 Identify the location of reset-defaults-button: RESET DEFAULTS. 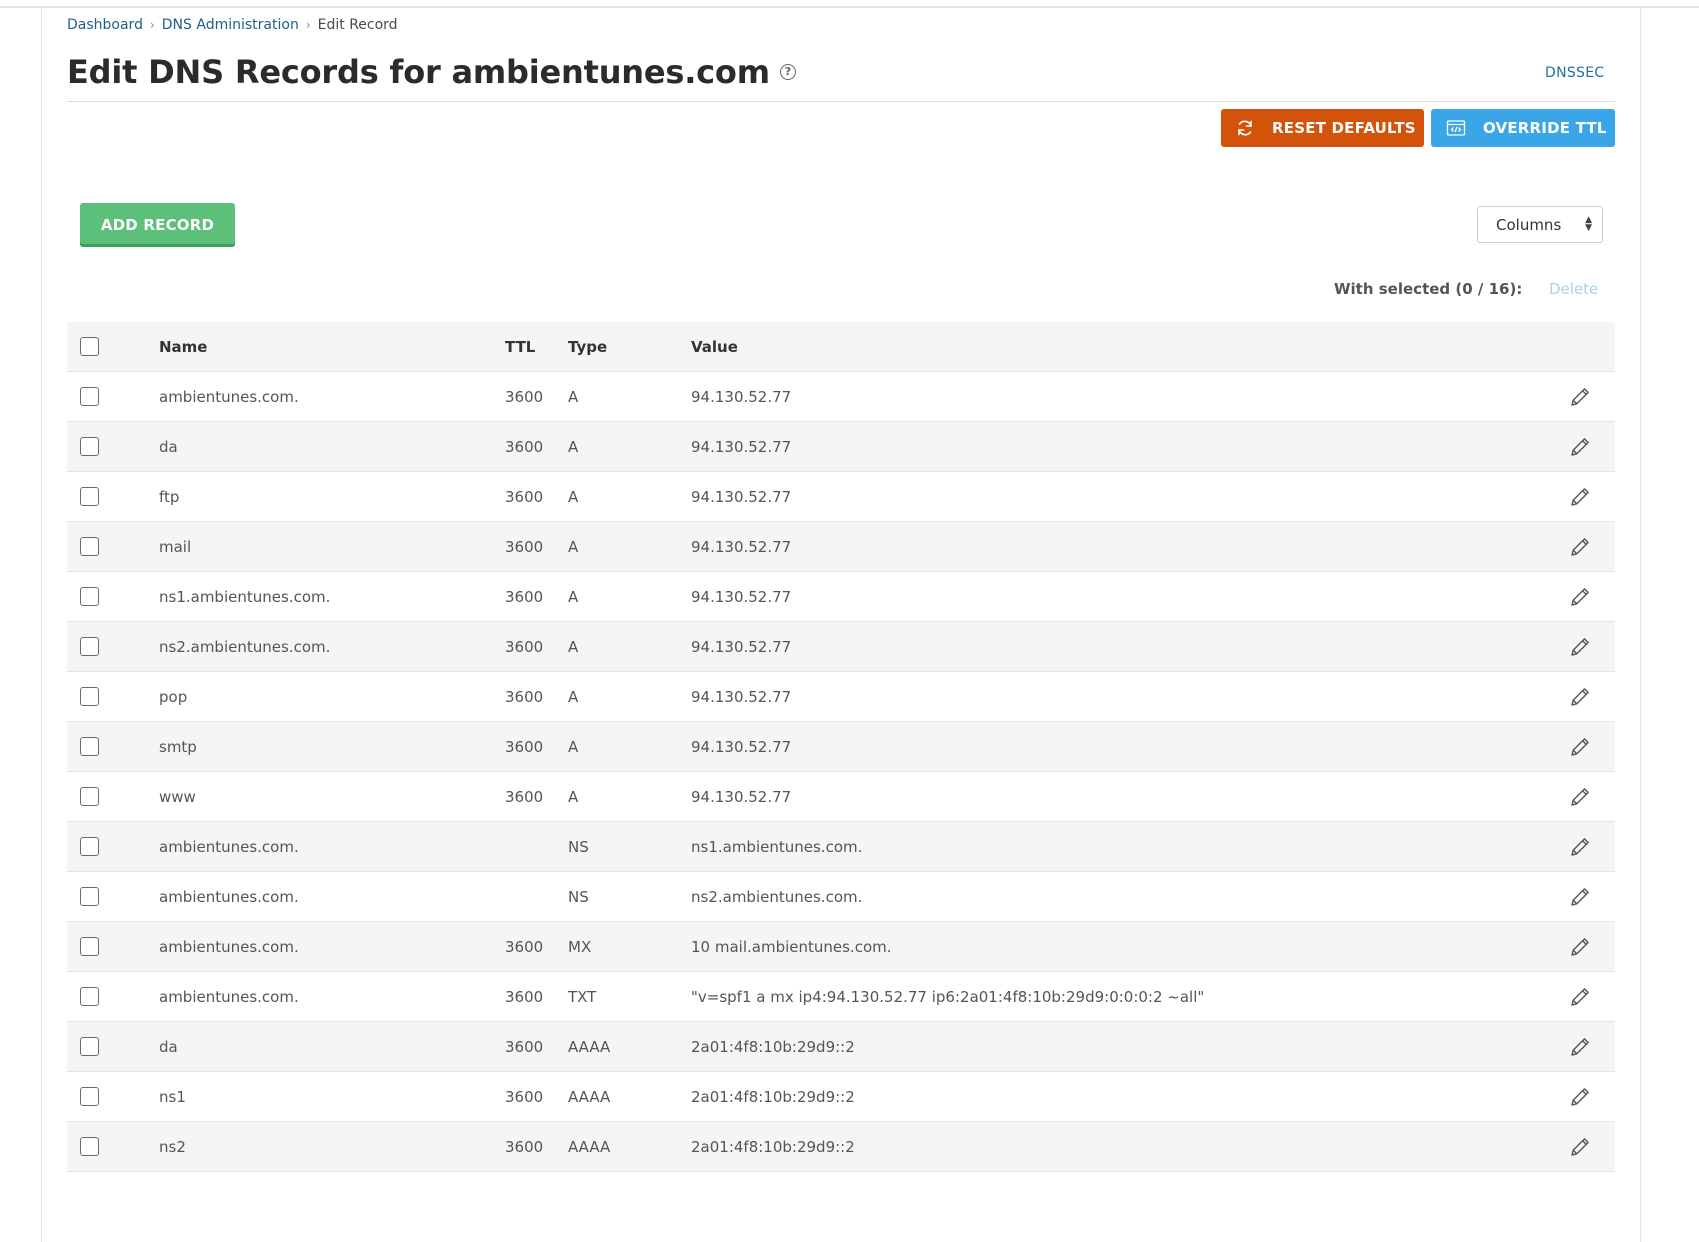
(1322, 128).